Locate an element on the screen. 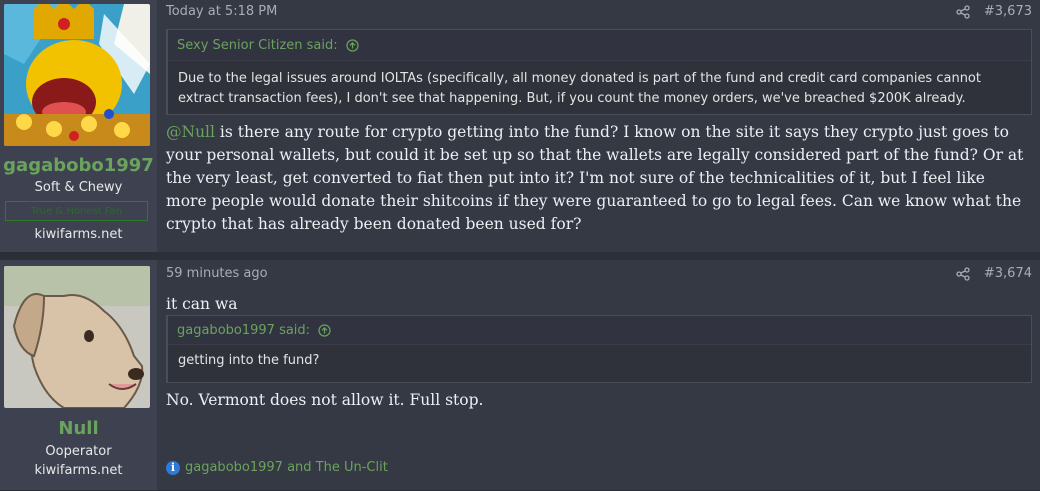 This screenshot has width=1040, height=491. post-intro-text: it can wa is located at coordinates (202, 304).